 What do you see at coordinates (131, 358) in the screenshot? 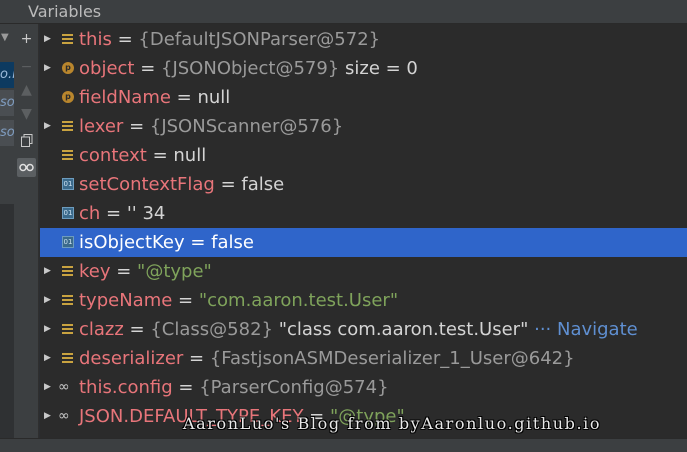
I see `variable-name: deserializer` at bounding box center [131, 358].